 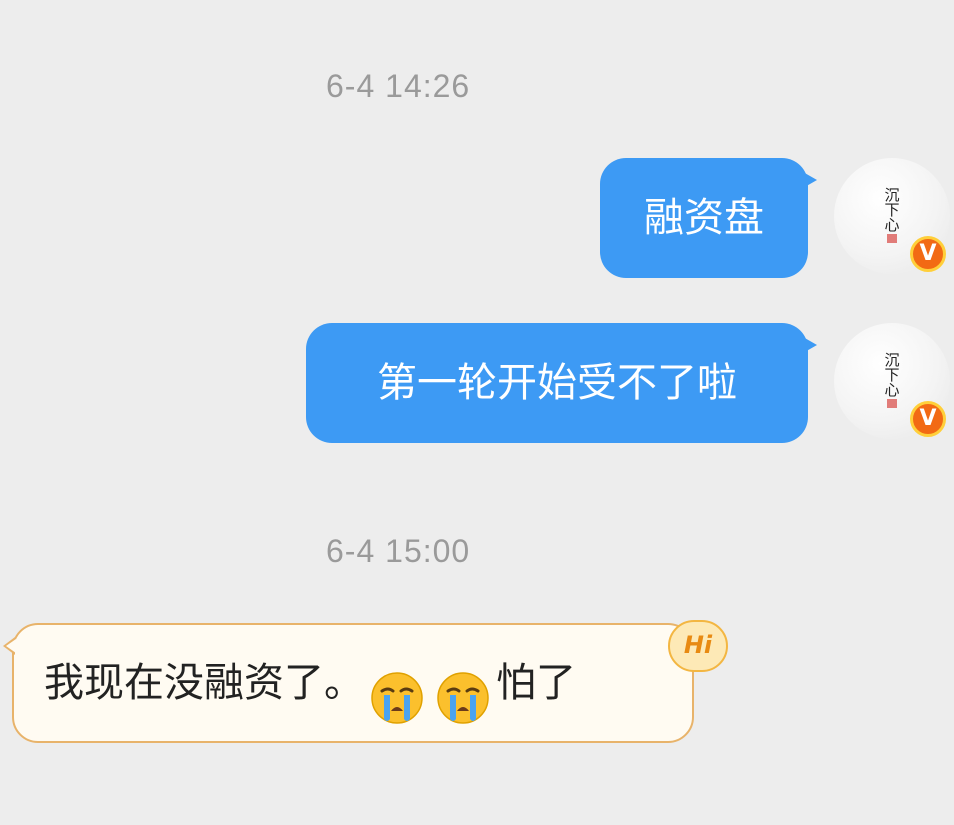 What do you see at coordinates (698, 646) in the screenshot?
I see `hi-badge-icon: Hi` at bounding box center [698, 646].